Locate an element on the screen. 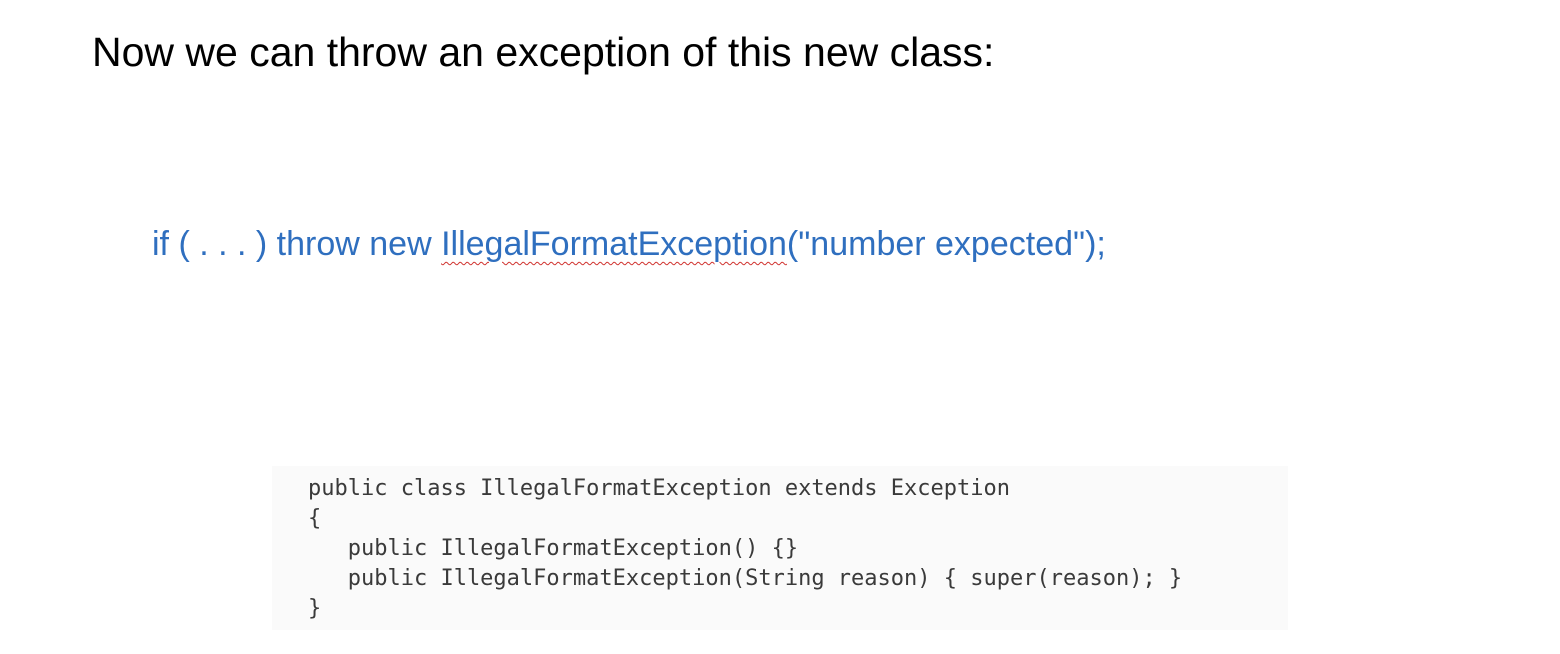 The height and width of the screenshot is (654, 1560). statement-suffix: ("number expected"); is located at coordinates (946, 244).